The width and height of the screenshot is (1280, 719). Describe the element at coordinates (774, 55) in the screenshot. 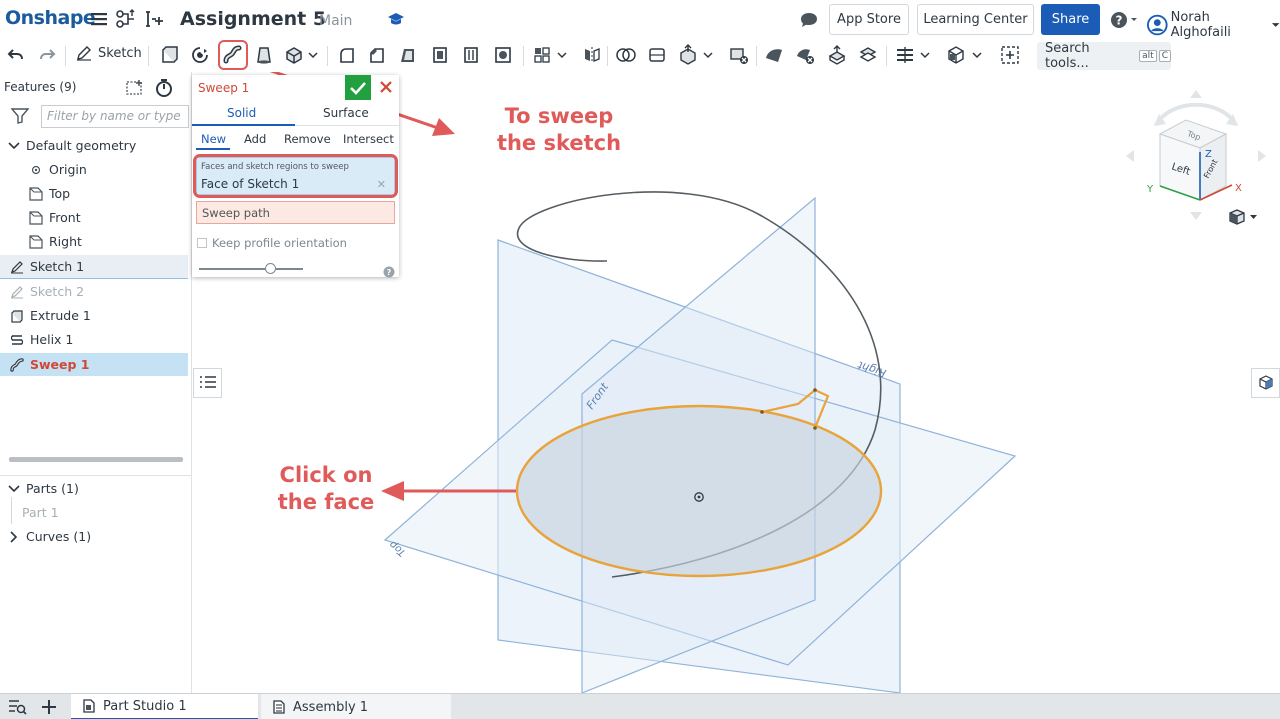

I see `modify-fillet-icon` at that location.